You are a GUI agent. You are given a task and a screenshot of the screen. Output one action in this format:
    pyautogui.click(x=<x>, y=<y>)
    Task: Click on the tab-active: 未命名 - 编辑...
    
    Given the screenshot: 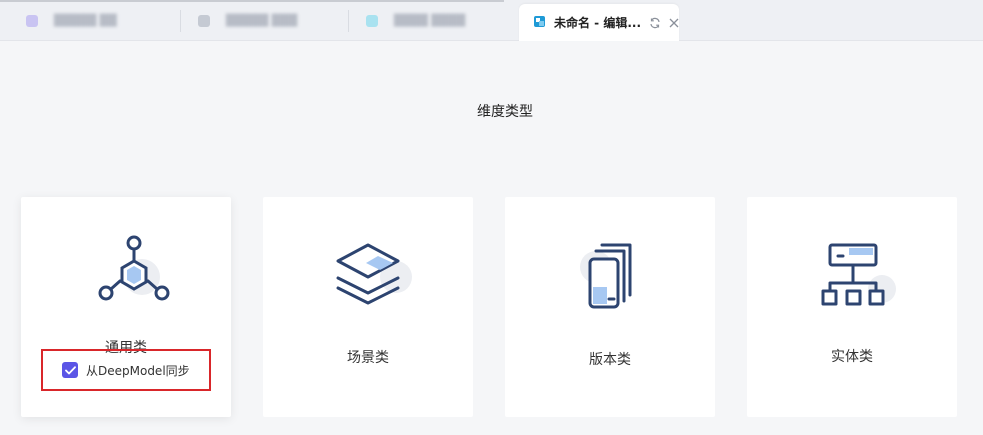 What is the action you would take?
    pyautogui.click(x=599, y=22)
    